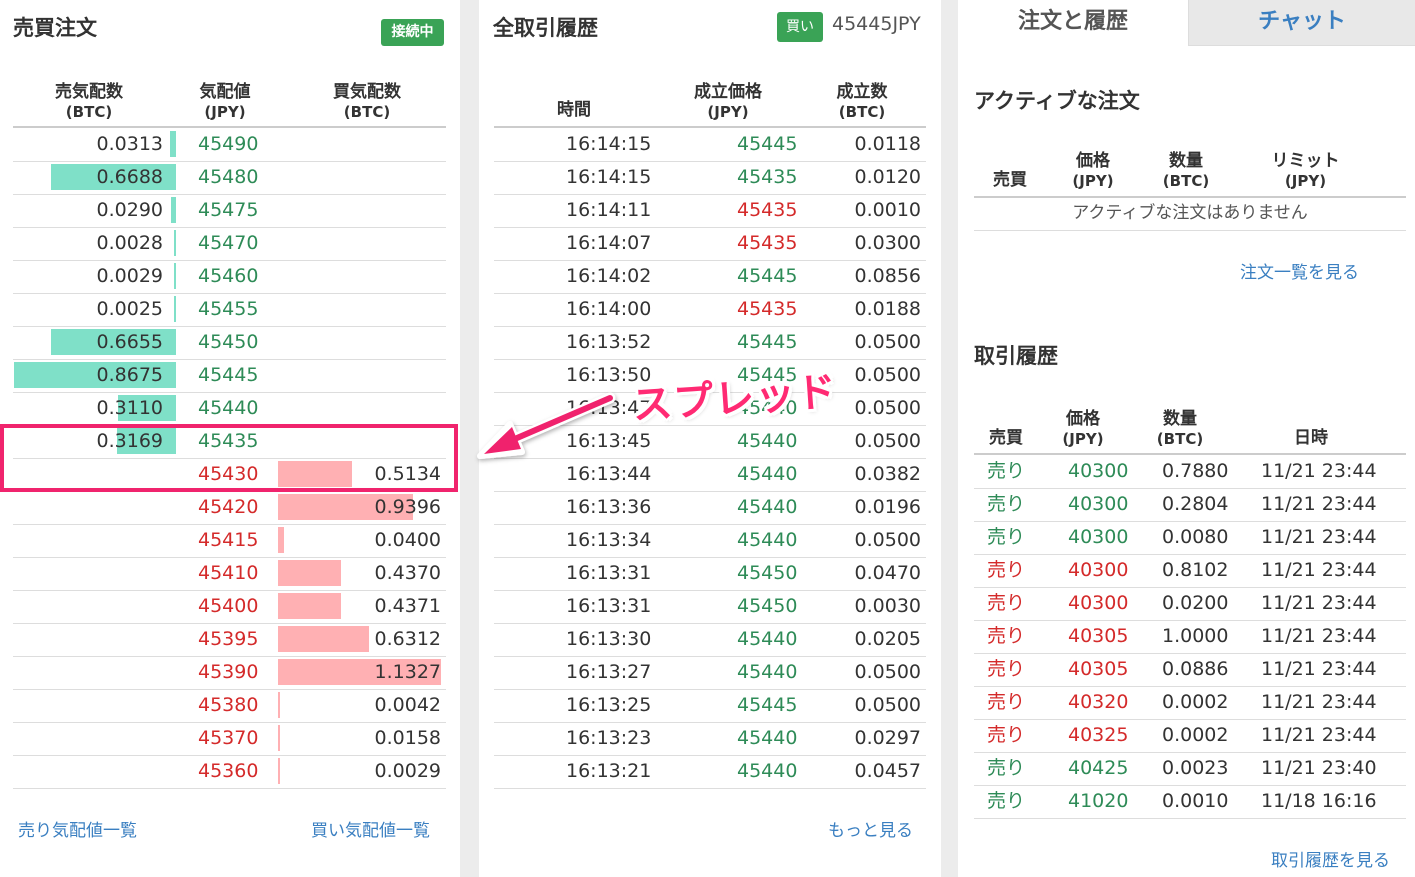 Image resolution: width=1415 pixels, height=877 pixels. What do you see at coordinates (1190, 538) in the screenshot?
I see `history-row: 売り 40300 0.0080 11/21 23:44` at bounding box center [1190, 538].